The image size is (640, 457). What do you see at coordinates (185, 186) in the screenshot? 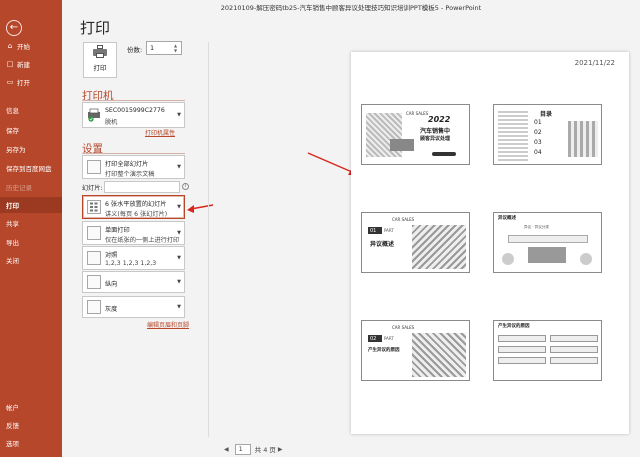
I see `info-icon: i` at bounding box center [185, 186].